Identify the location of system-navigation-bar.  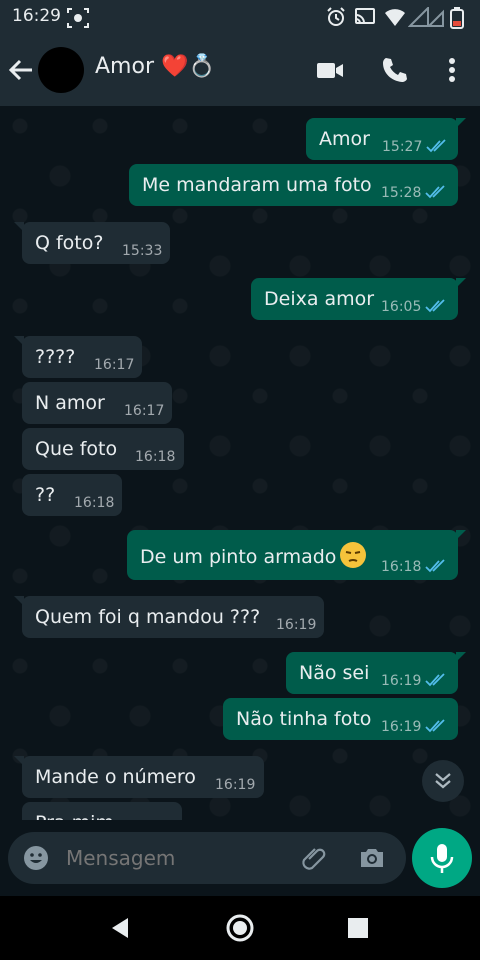
(240, 928).